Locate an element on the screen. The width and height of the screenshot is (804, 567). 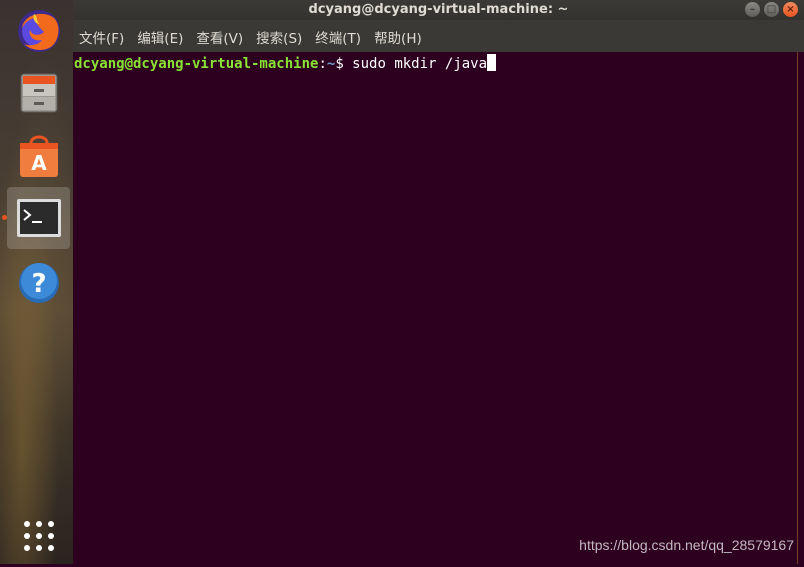
firefox-launcher is located at coordinates (38, 31).